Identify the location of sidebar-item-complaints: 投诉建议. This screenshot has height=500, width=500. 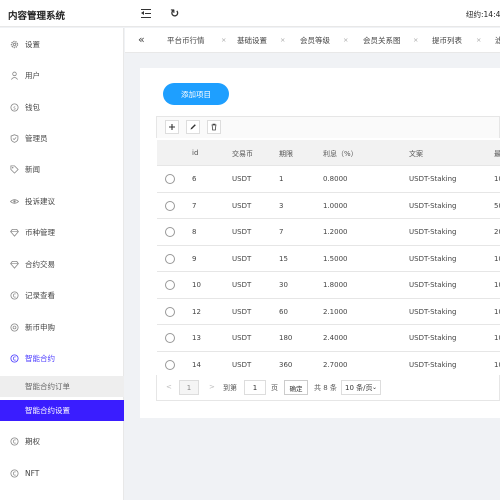
(62, 201).